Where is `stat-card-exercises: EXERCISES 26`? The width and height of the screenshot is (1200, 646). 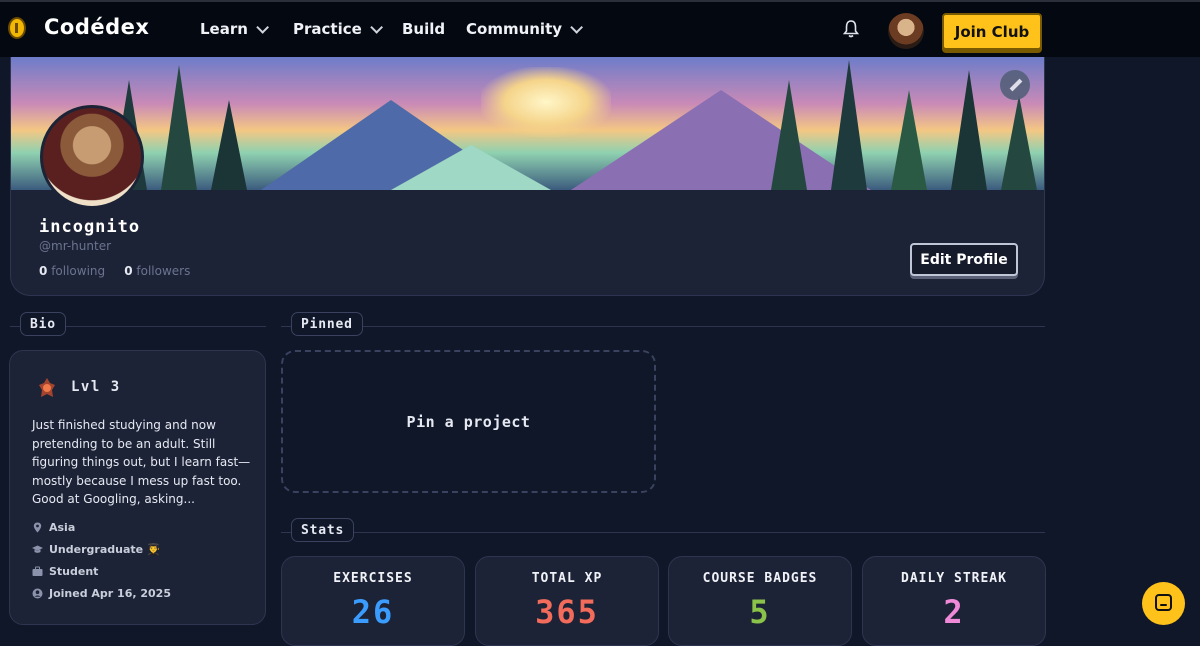 stat-card-exercises: EXERCISES 26 is located at coordinates (373, 601).